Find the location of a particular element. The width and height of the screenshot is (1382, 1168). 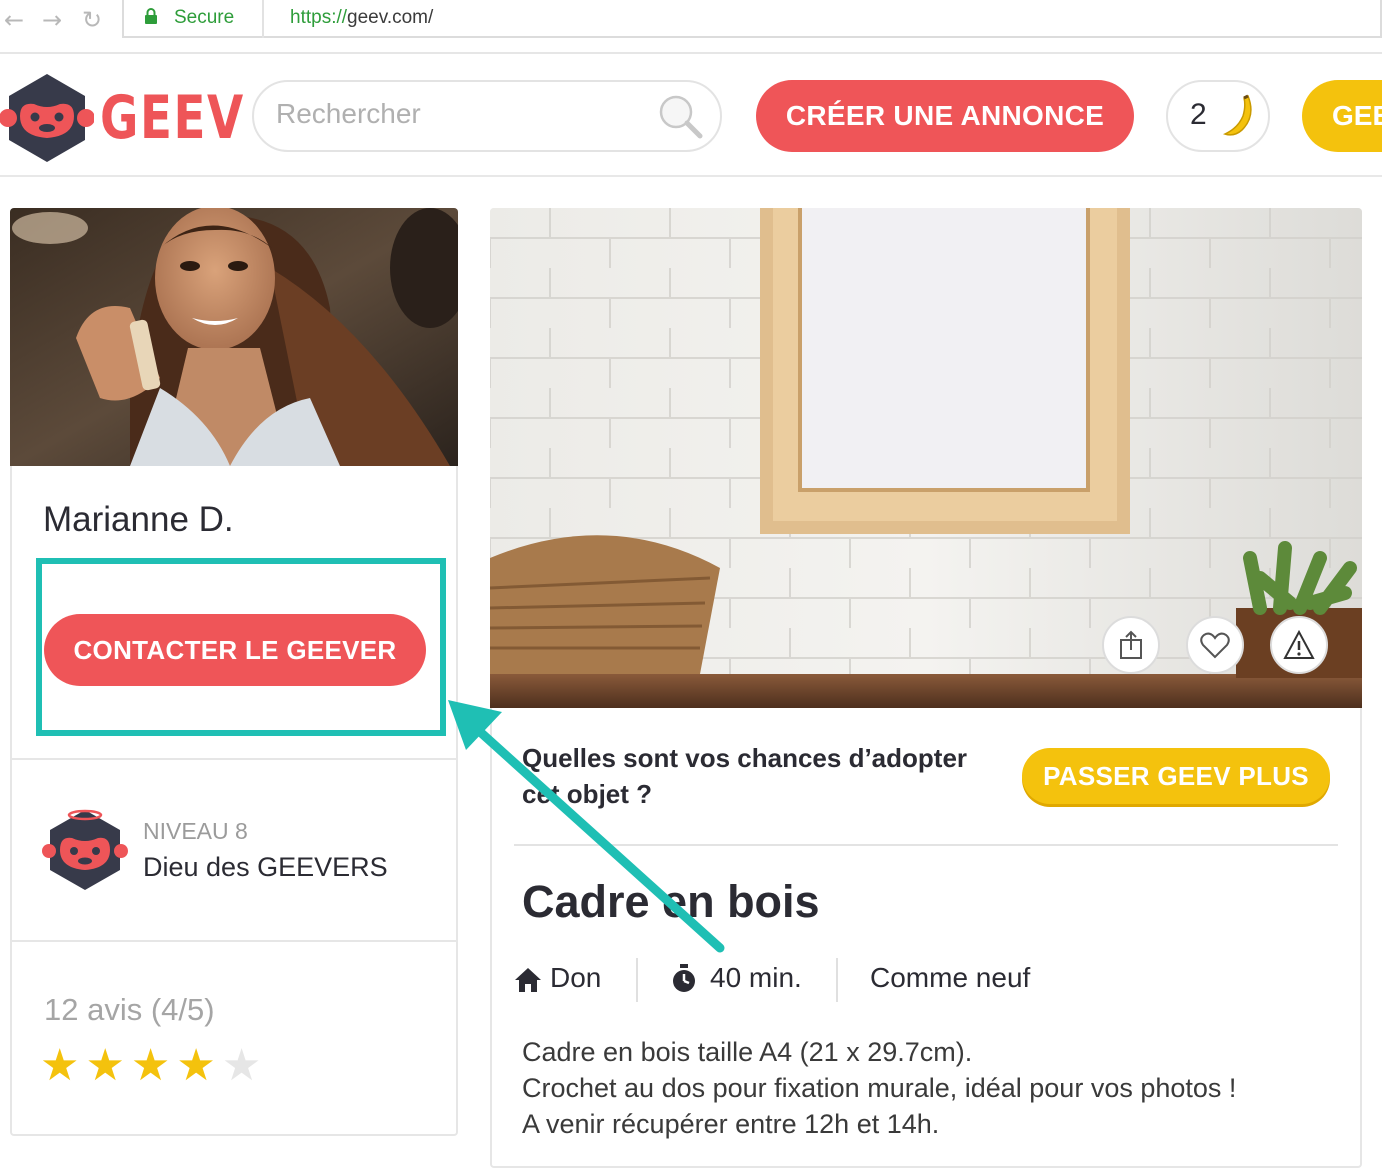

back-arrow-icon: ← is located at coordinates (14, 20).